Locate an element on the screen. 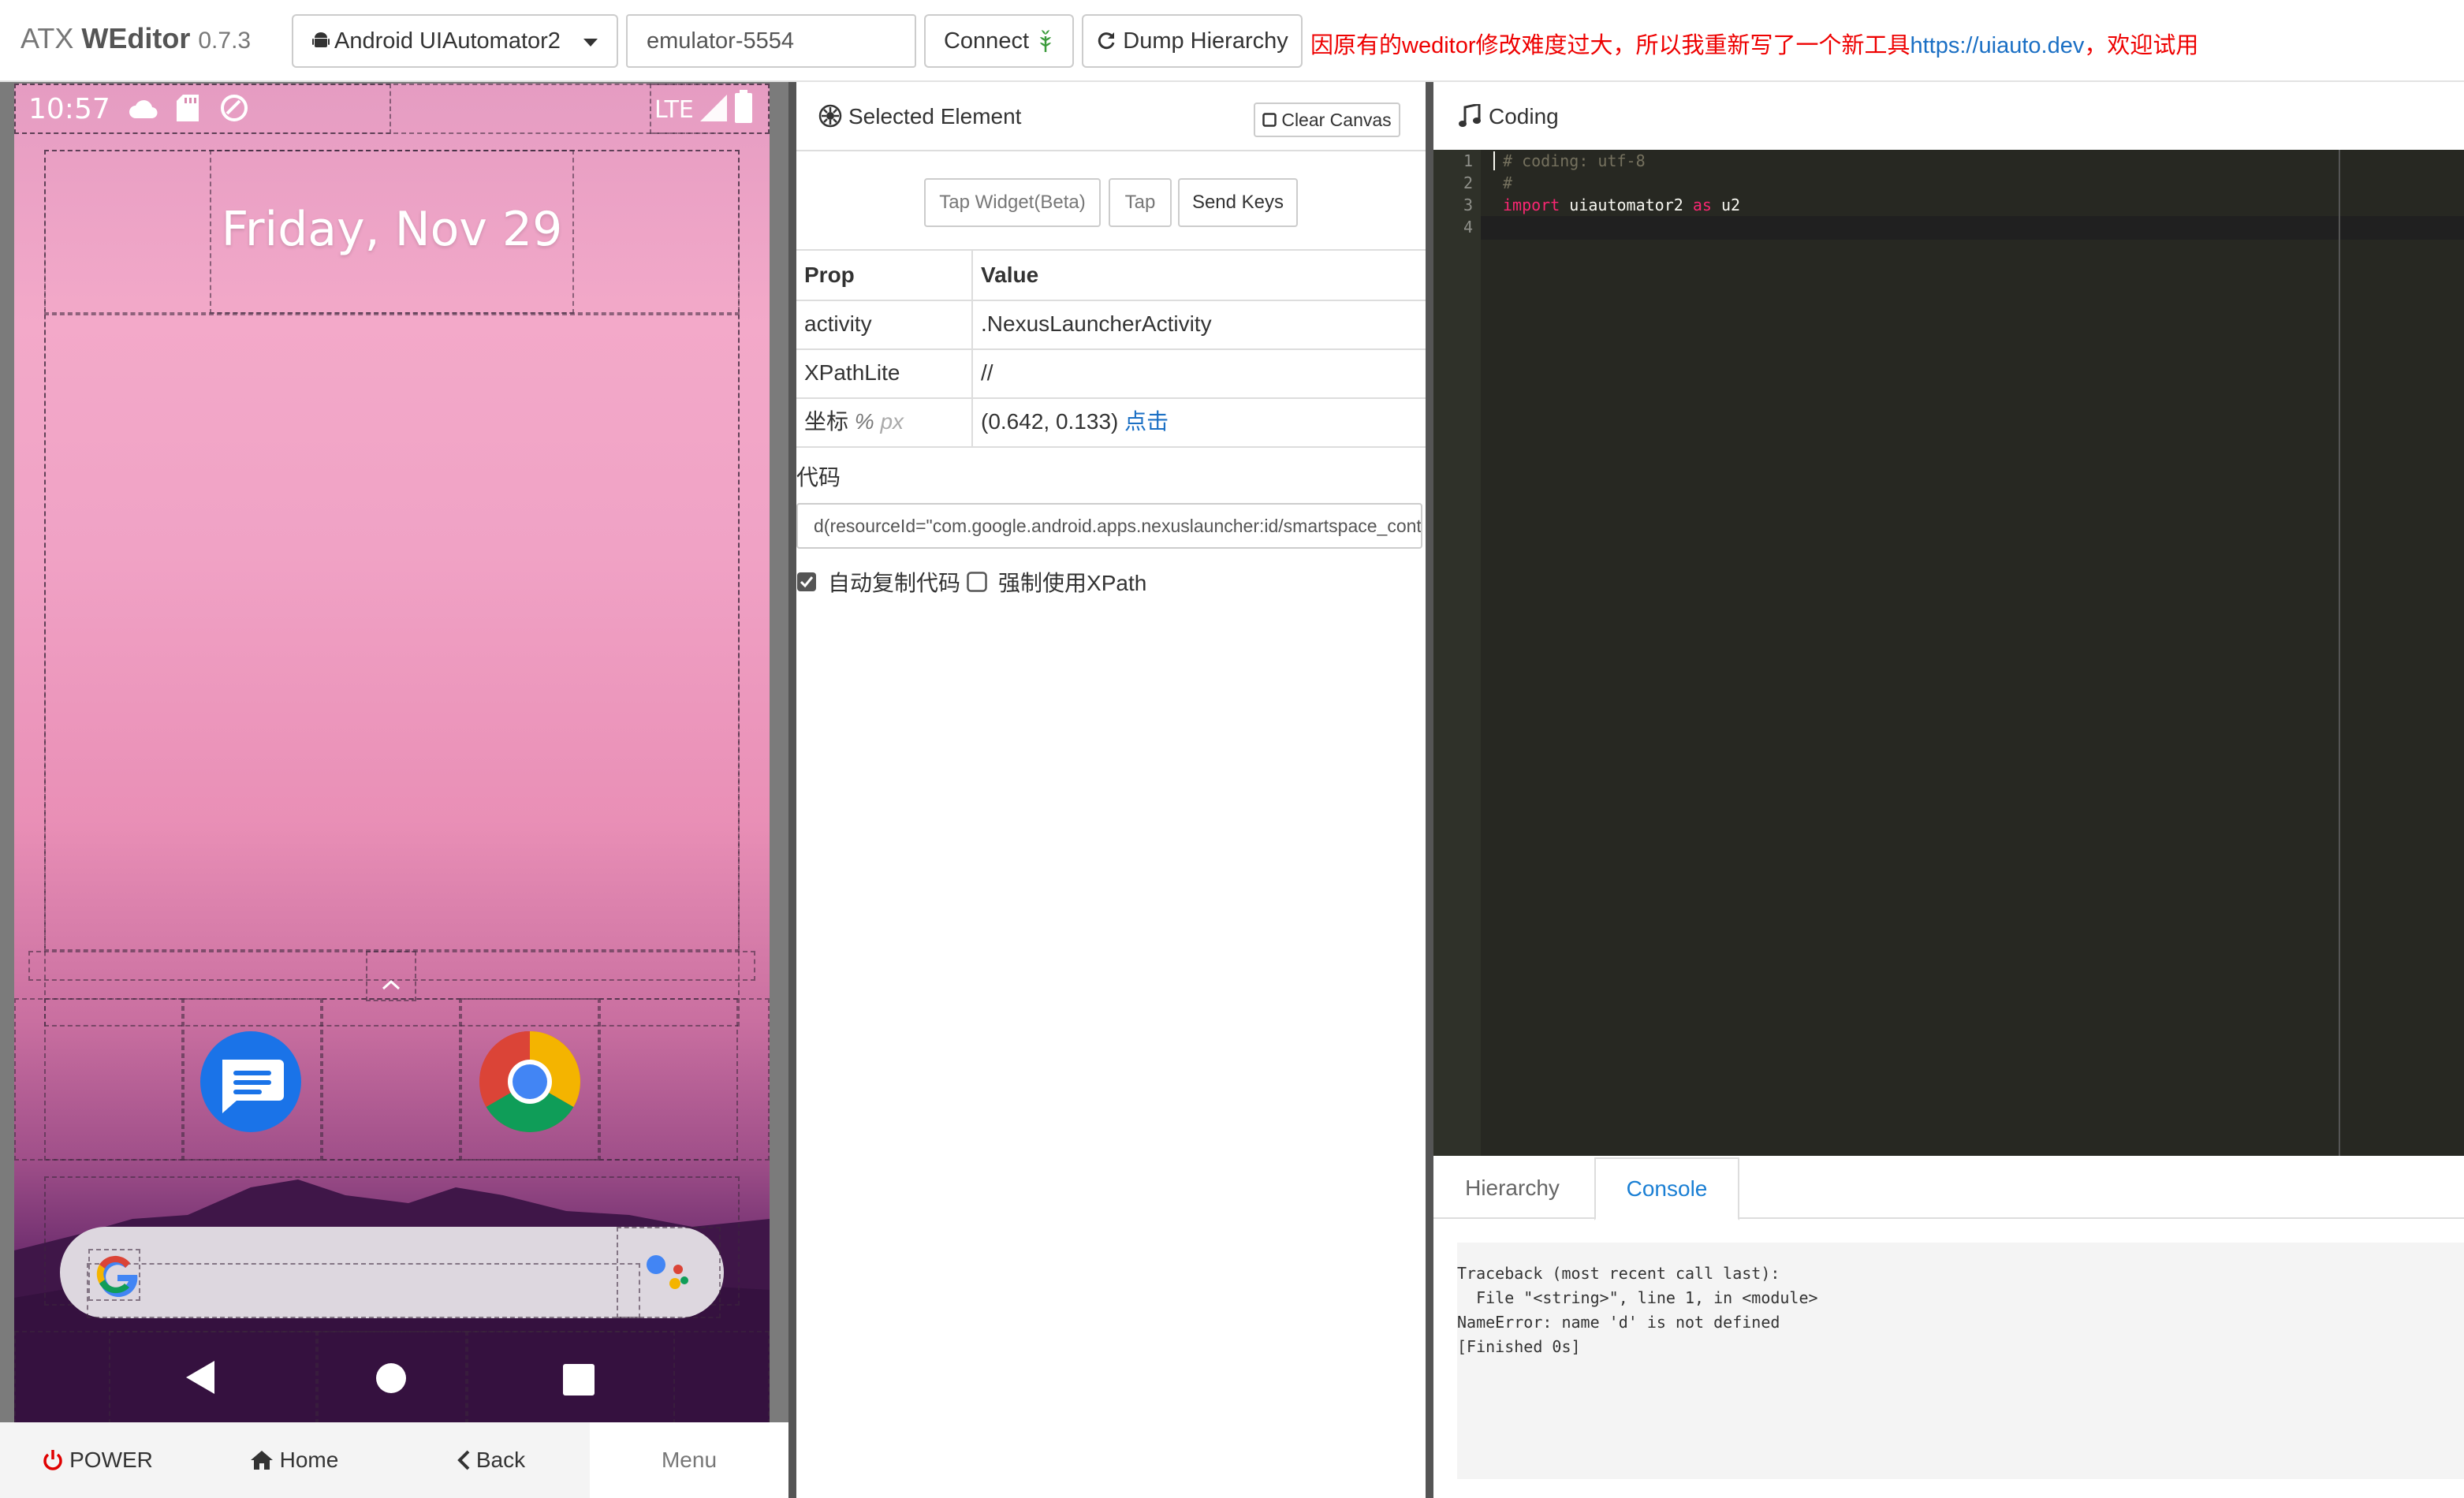 This screenshot has width=2464, height=1498. back-button: Back is located at coordinates (491, 1460).